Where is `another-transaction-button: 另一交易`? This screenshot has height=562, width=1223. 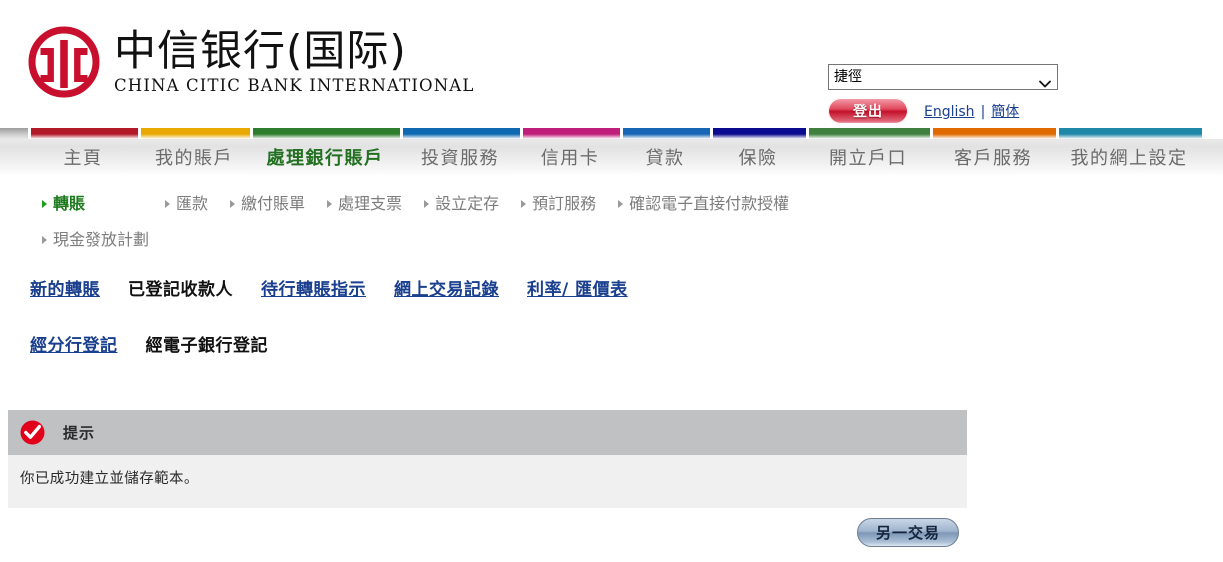 another-transaction-button: 另一交易 is located at coordinates (908, 532).